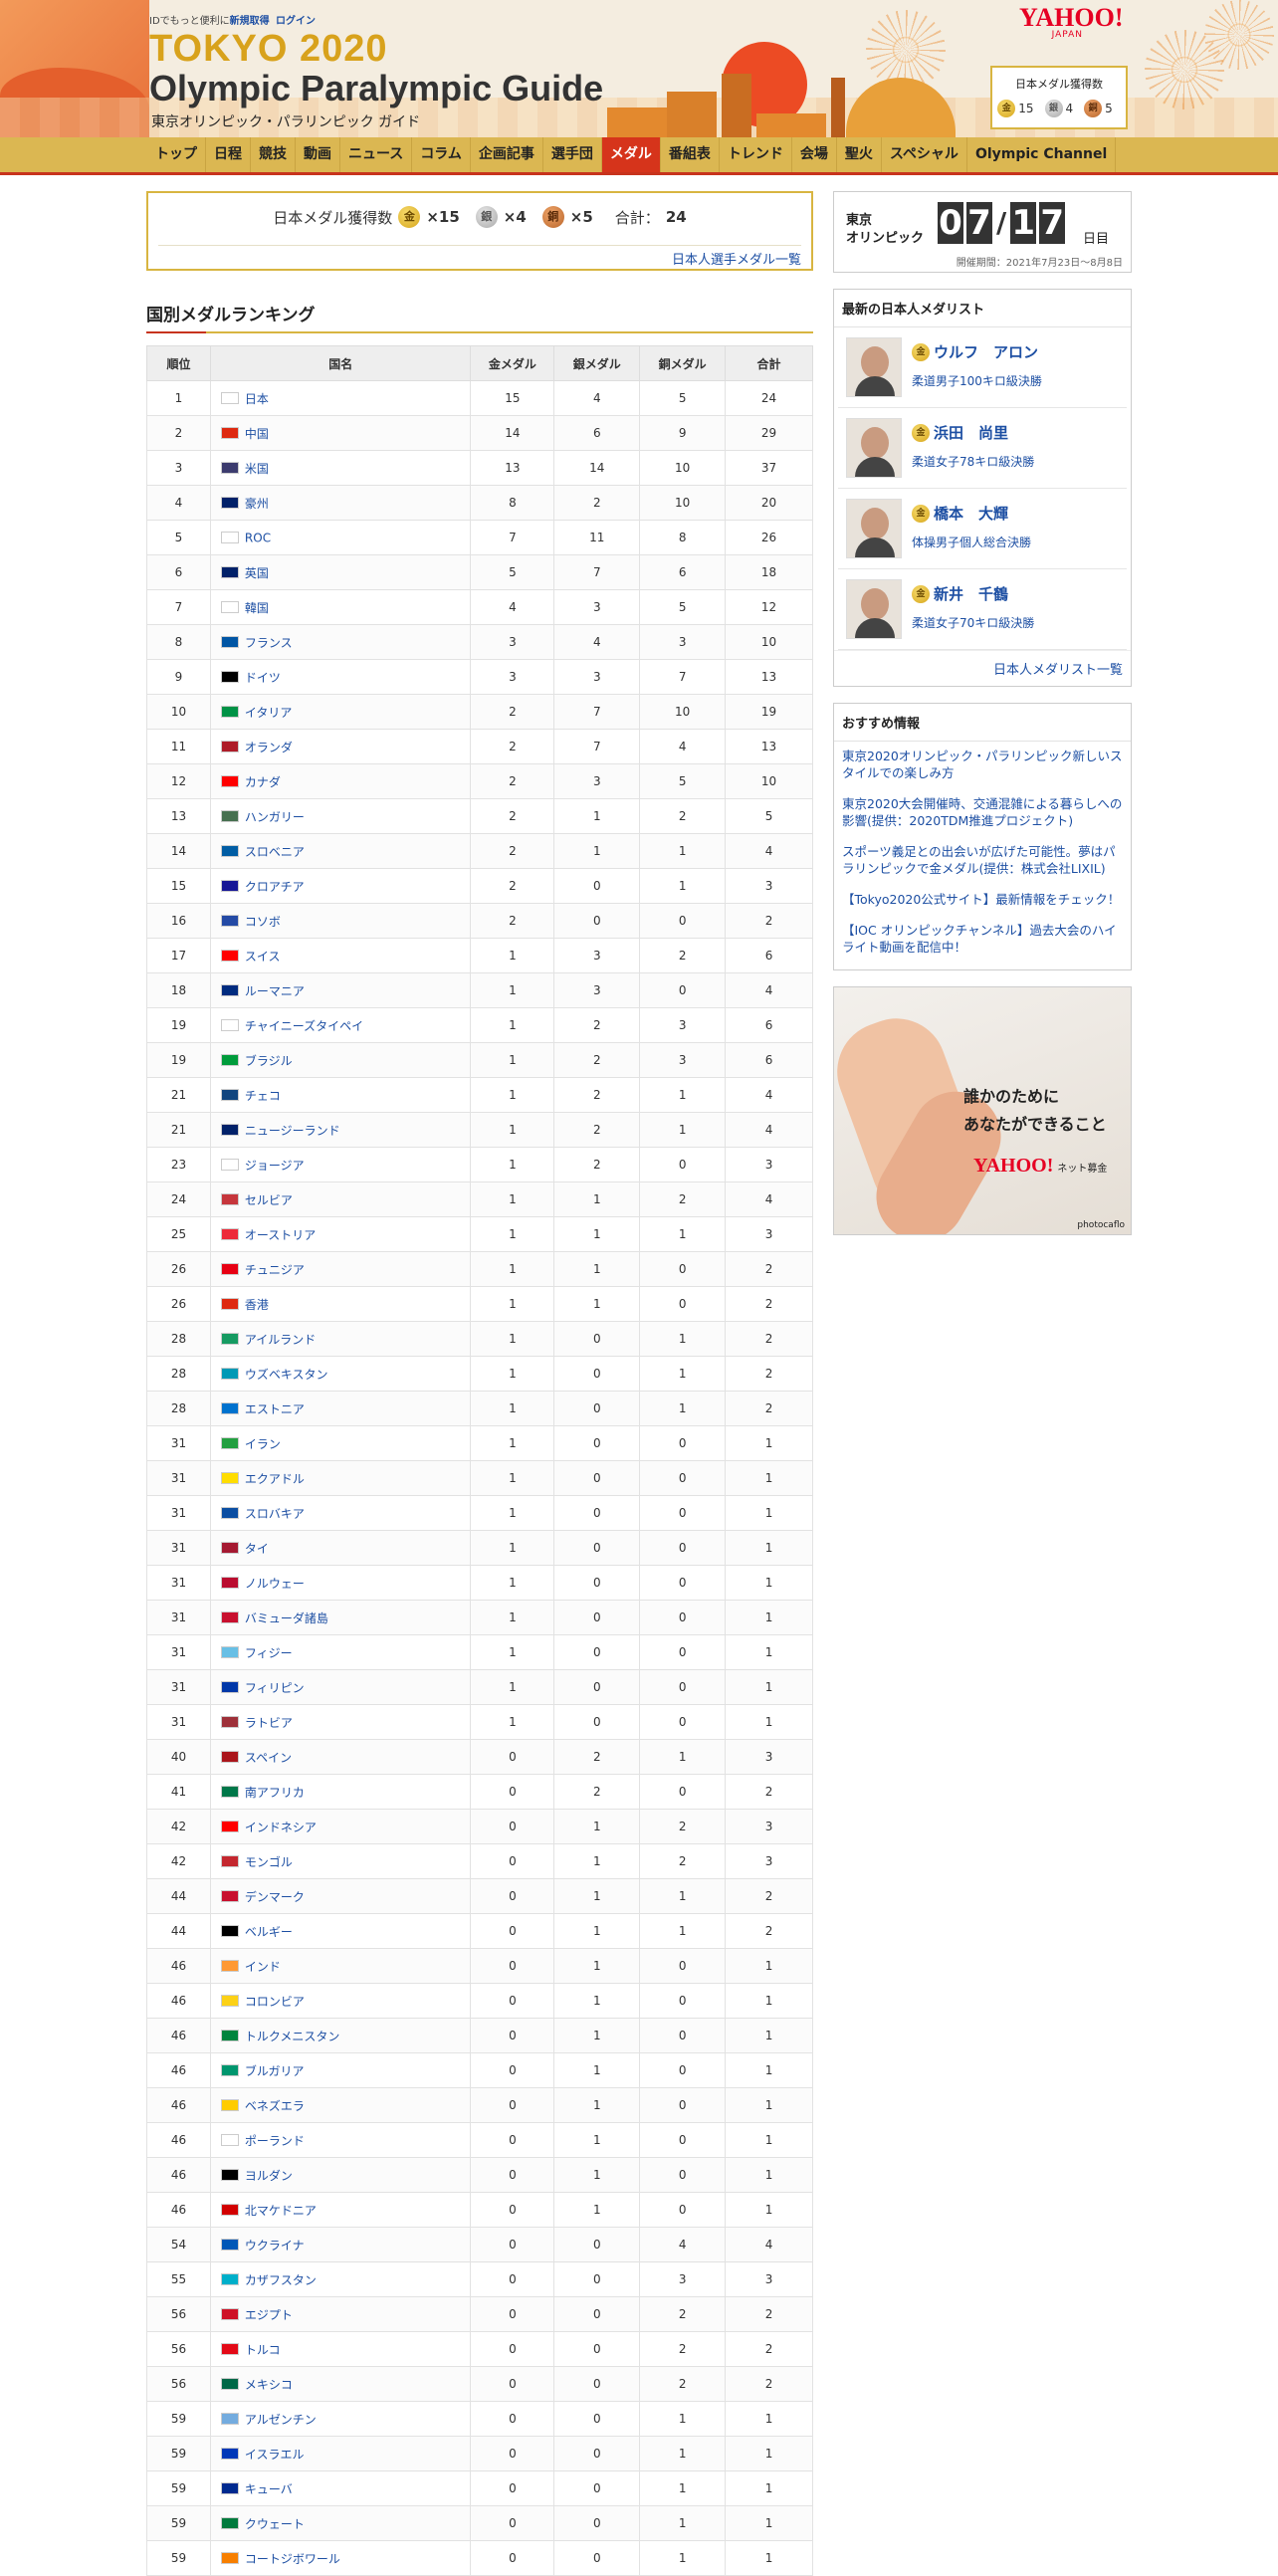 This screenshot has width=1278, height=2576. Describe the element at coordinates (269, 1862) in the screenshot. I see `country-link: モンゴル` at that location.